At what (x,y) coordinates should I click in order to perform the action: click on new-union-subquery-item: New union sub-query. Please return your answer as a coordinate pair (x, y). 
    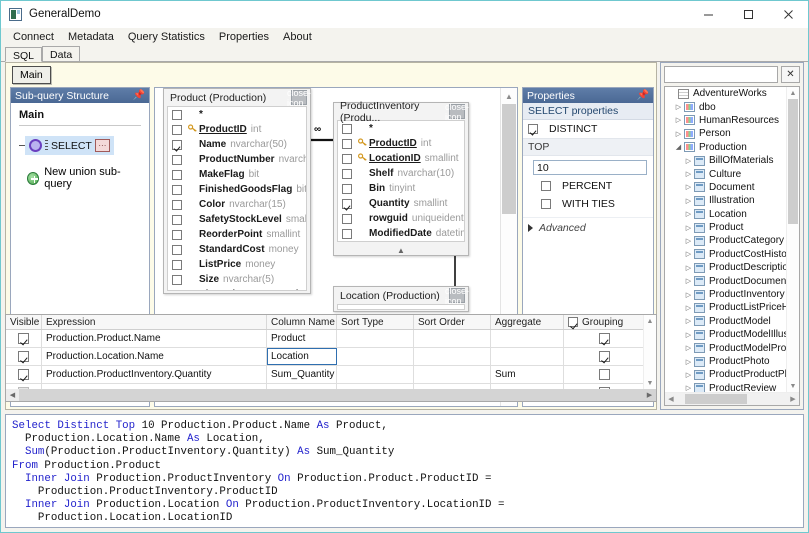
    Looking at the image, I should click on (80, 178).